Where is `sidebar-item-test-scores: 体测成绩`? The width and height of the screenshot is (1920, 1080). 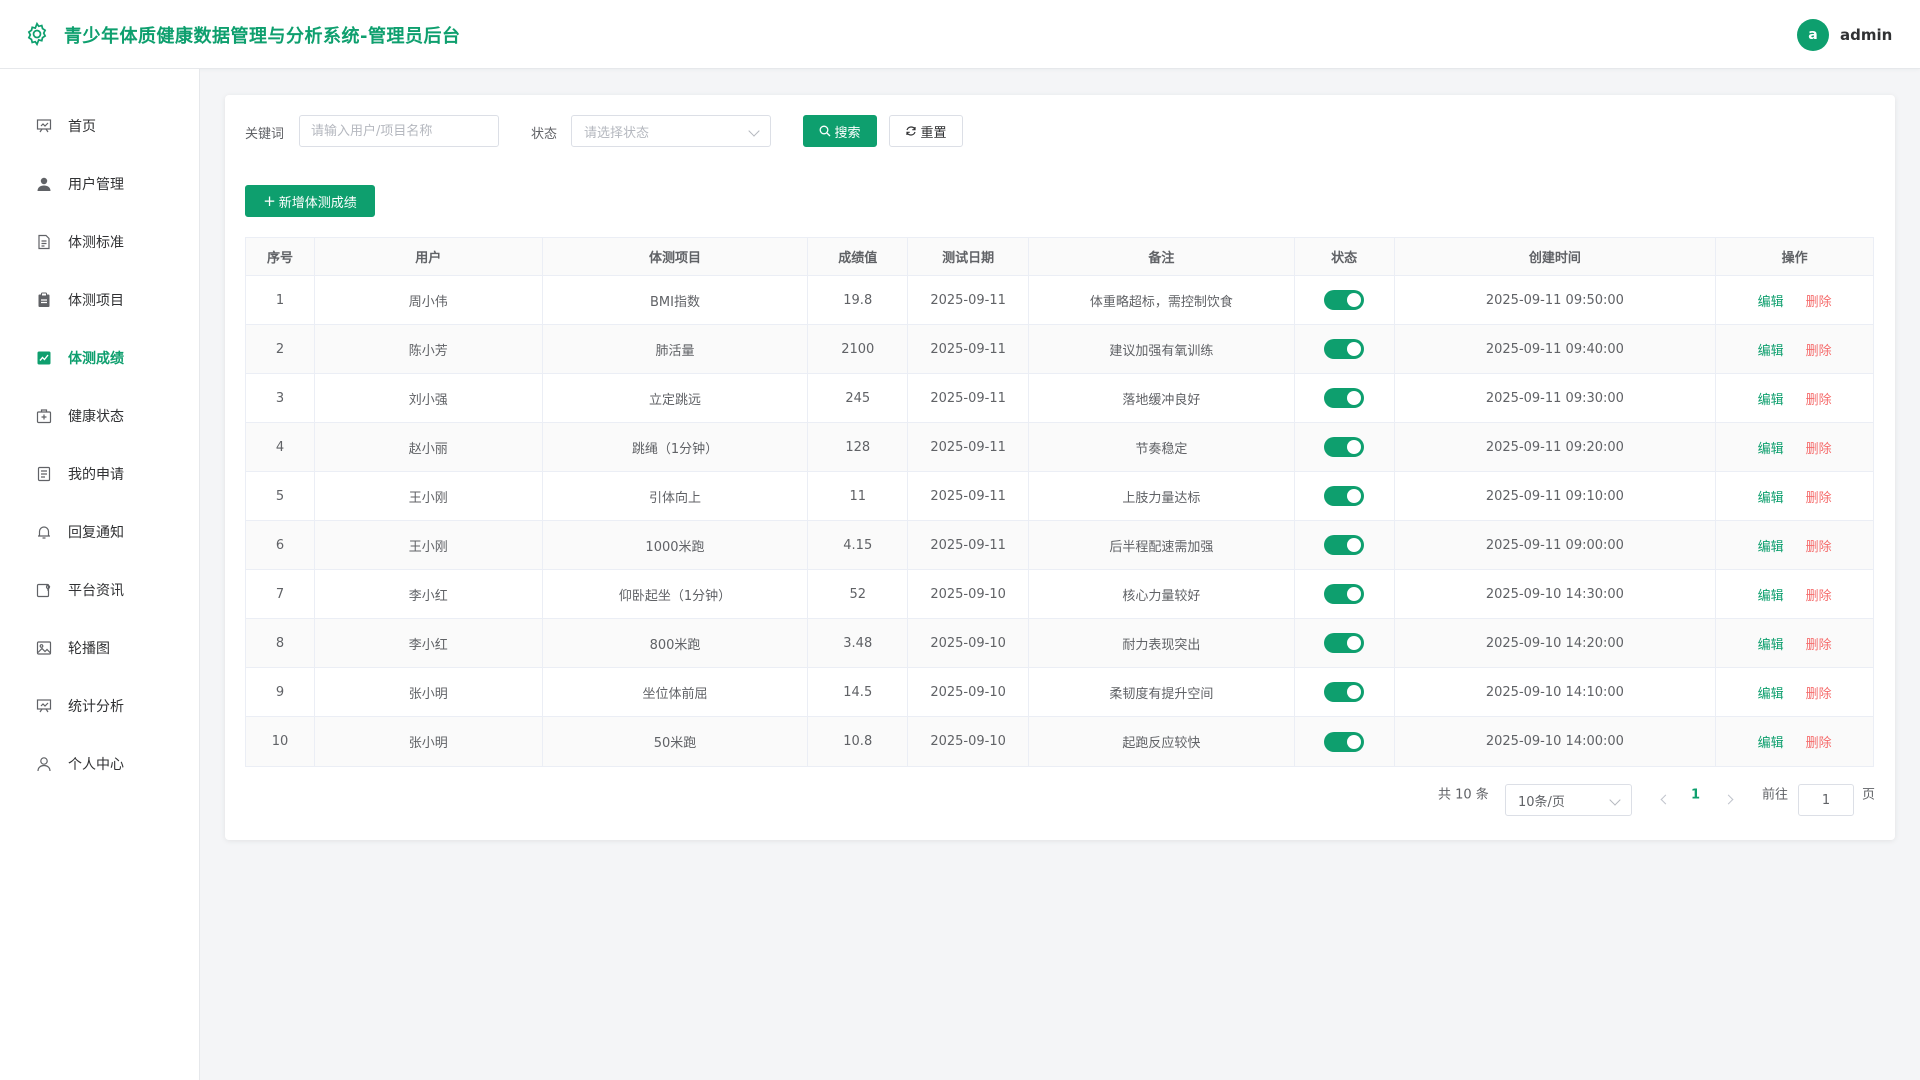 sidebar-item-test-scores: 体测成绩 is located at coordinates (99, 358).